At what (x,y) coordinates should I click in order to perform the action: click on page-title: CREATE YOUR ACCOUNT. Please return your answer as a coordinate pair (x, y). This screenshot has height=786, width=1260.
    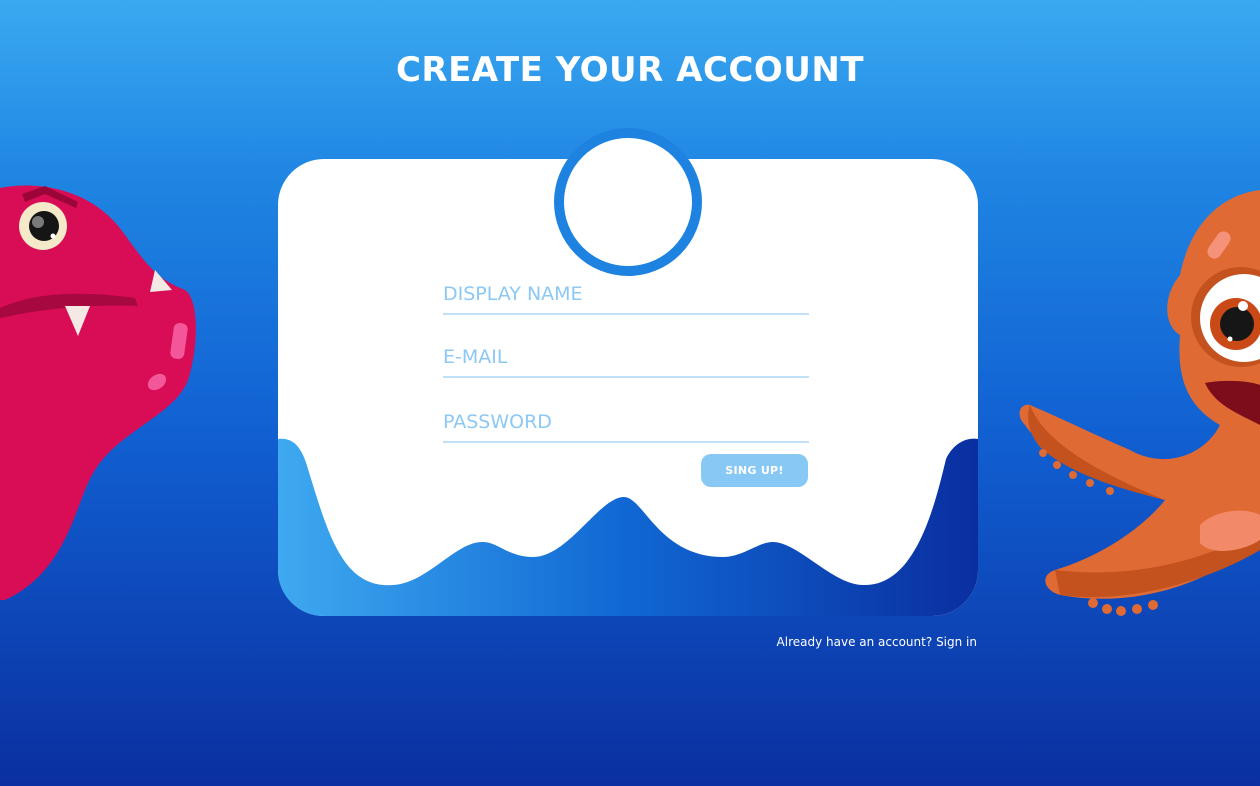
    Looking at the image, I should click on (630, 70).